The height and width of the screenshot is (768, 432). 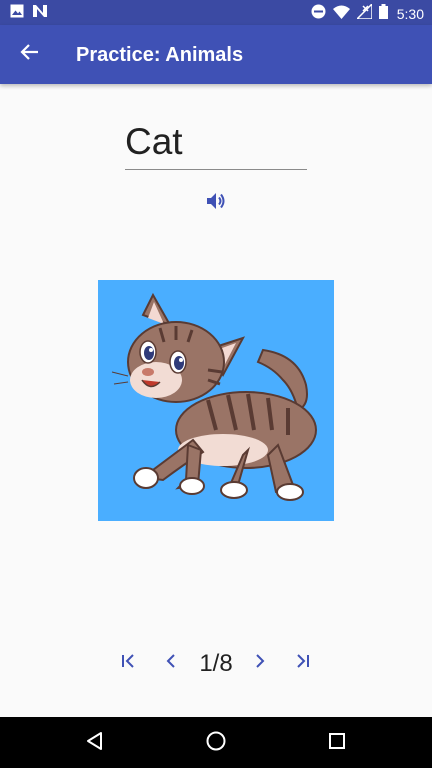 I want to click on status-time: 5:30, so click(x=410, y=13).